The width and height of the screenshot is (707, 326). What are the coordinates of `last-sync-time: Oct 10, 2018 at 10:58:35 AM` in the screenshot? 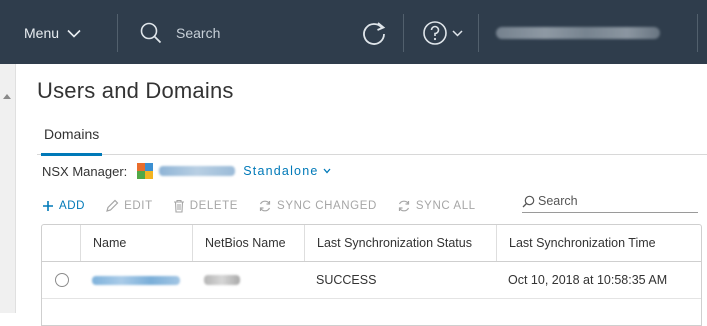 It's located at (588, 280).